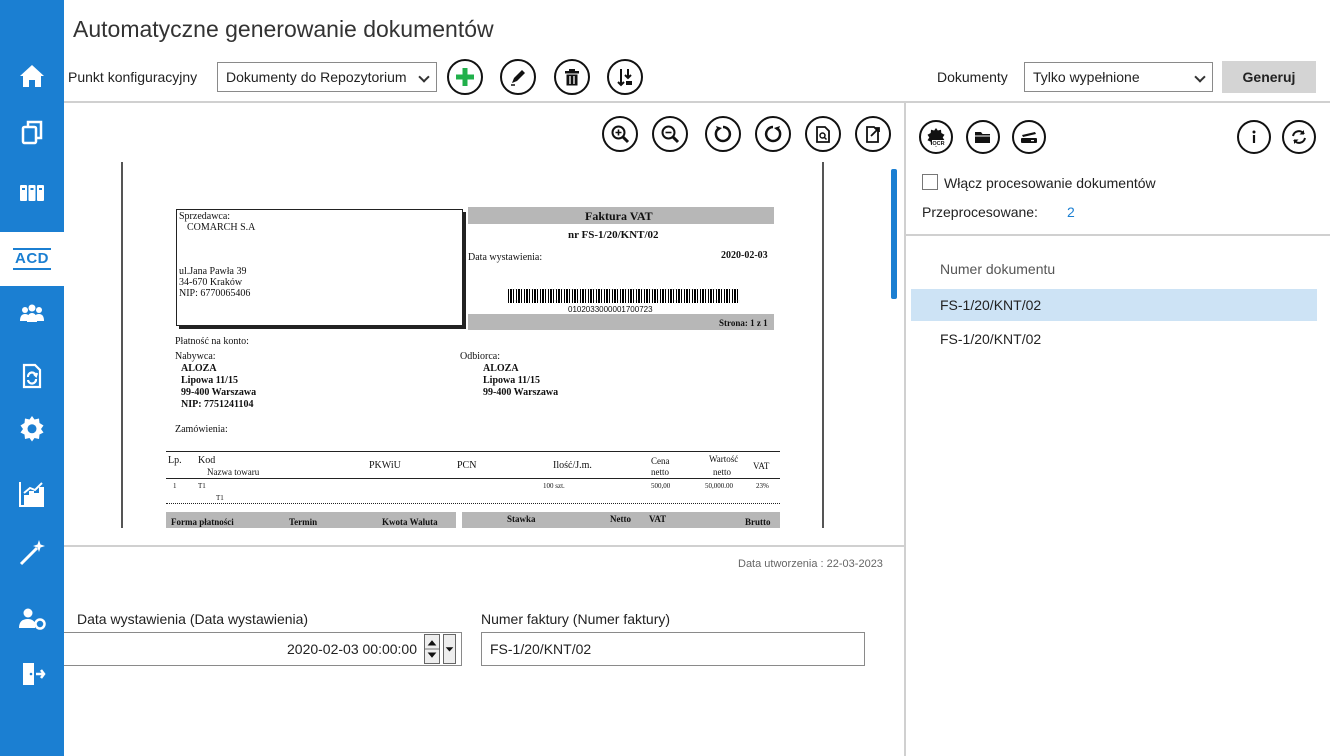 This screenshot has width=1330, height=756. Describe the element at coordinates (661, 486) in the screenshot. I see `row-price: 500,00` at that location.